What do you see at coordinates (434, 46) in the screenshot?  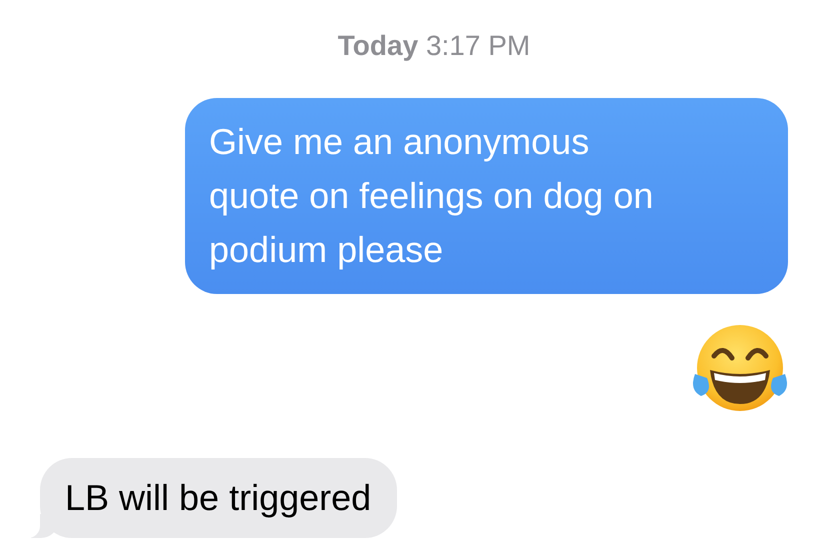 I see `message-timestamp: Today 3:17 PM` at bounding box center [434, 46].